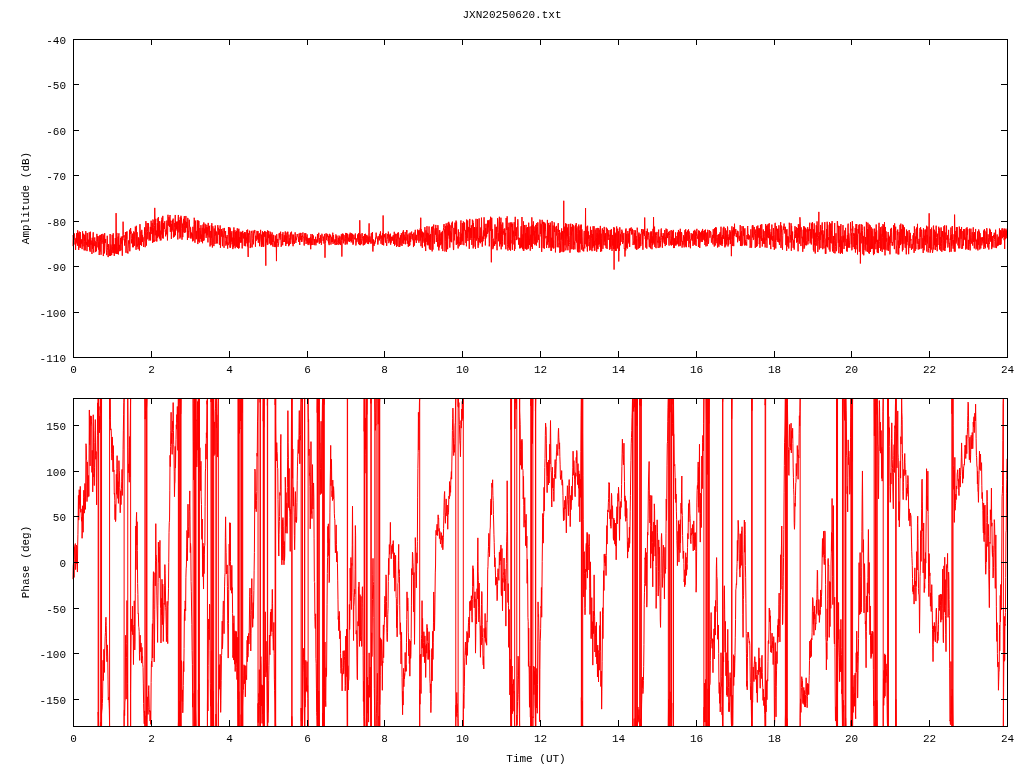 This screenshot has height=768, width=1024. I want to click on y-tick-label: 100, so click(56, 472).